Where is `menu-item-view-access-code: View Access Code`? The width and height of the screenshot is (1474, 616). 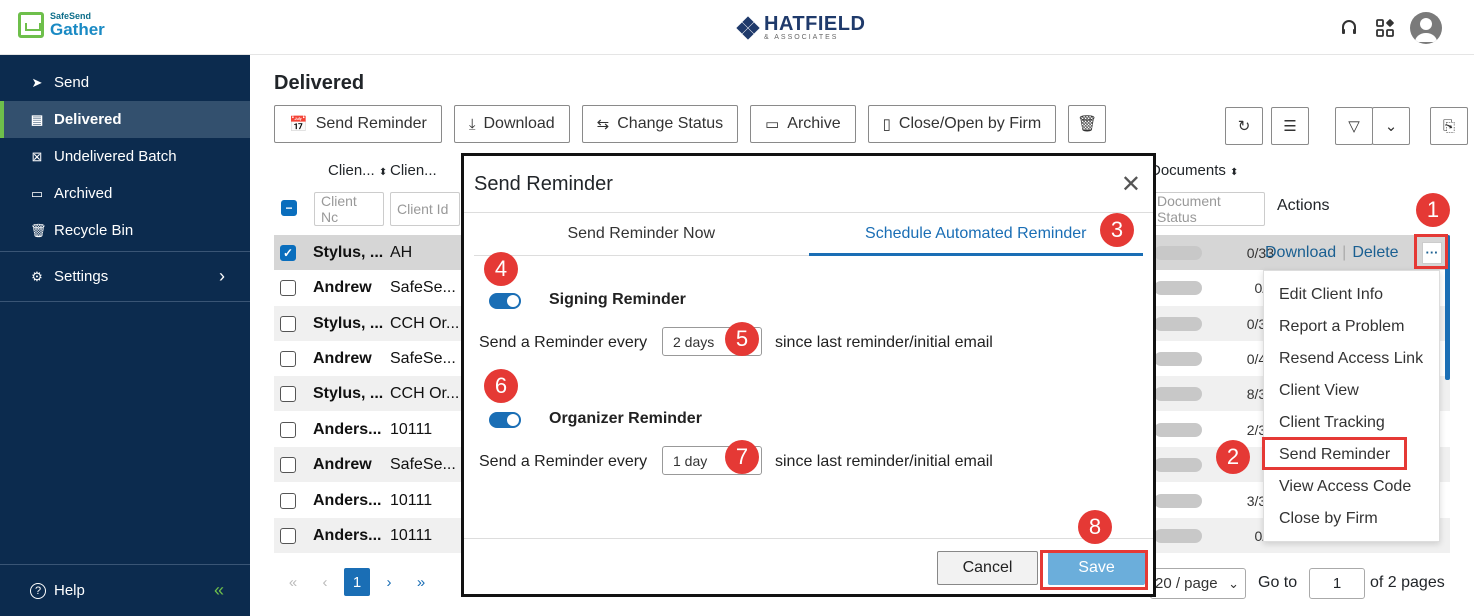 menu-item-view-access-code: View Access Code is located at coordinates (1351, 487).